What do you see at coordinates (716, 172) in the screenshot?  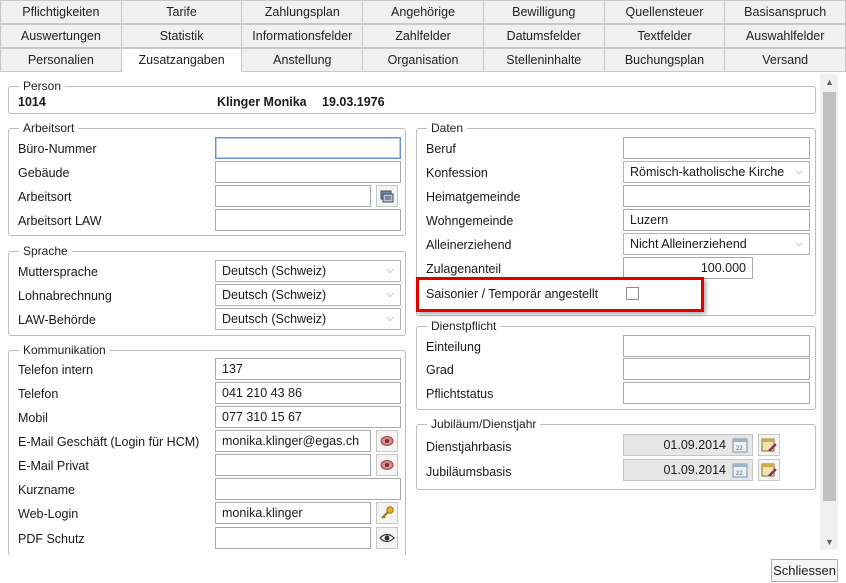 I see `konfession-select: Römisch-katholische Kirche ⌵` at bounding box center [716, 172].